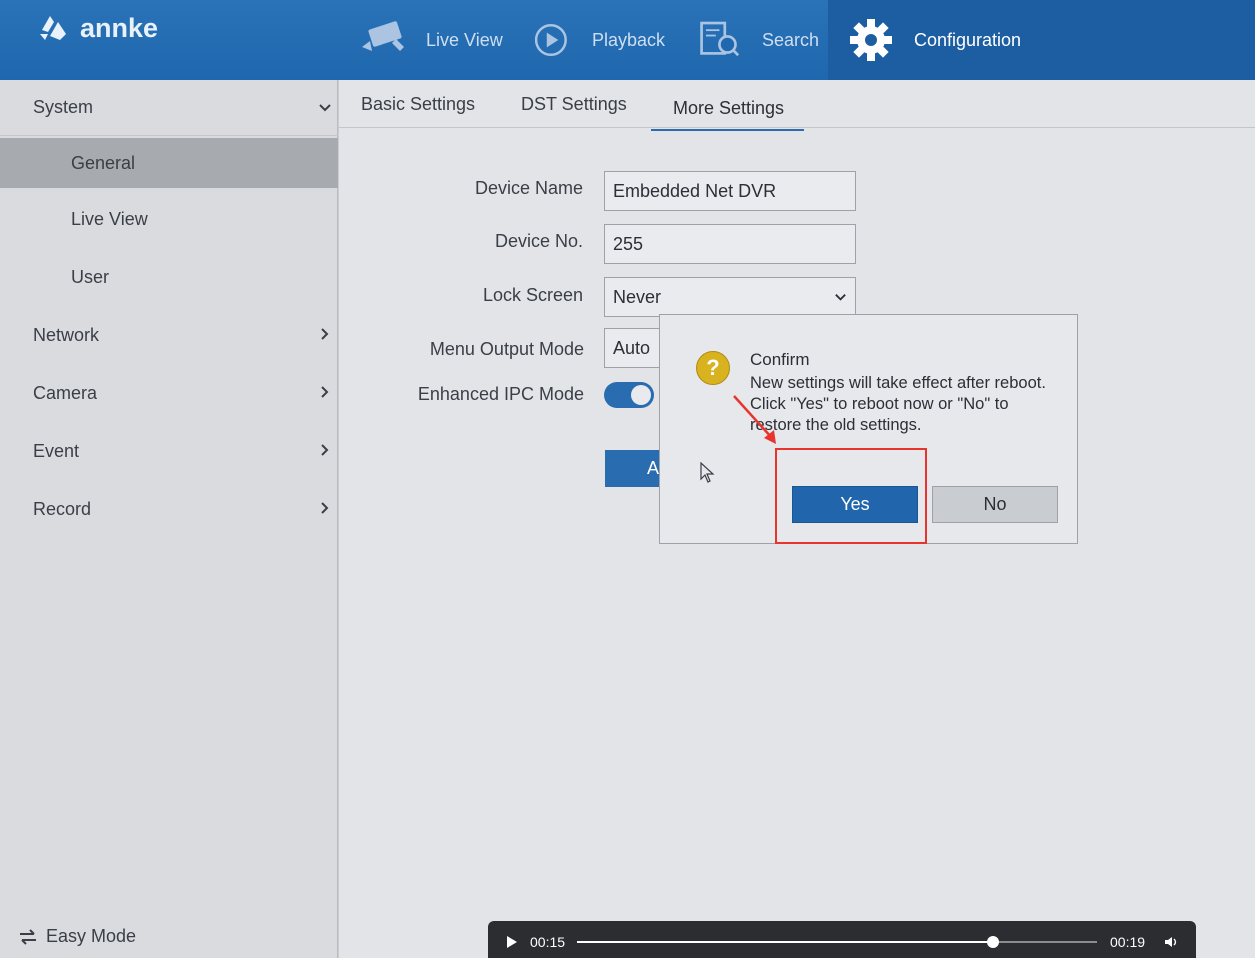  Describe the element at coordinates (550, 40) in the screenshot. I see `playback-icon` at that location.